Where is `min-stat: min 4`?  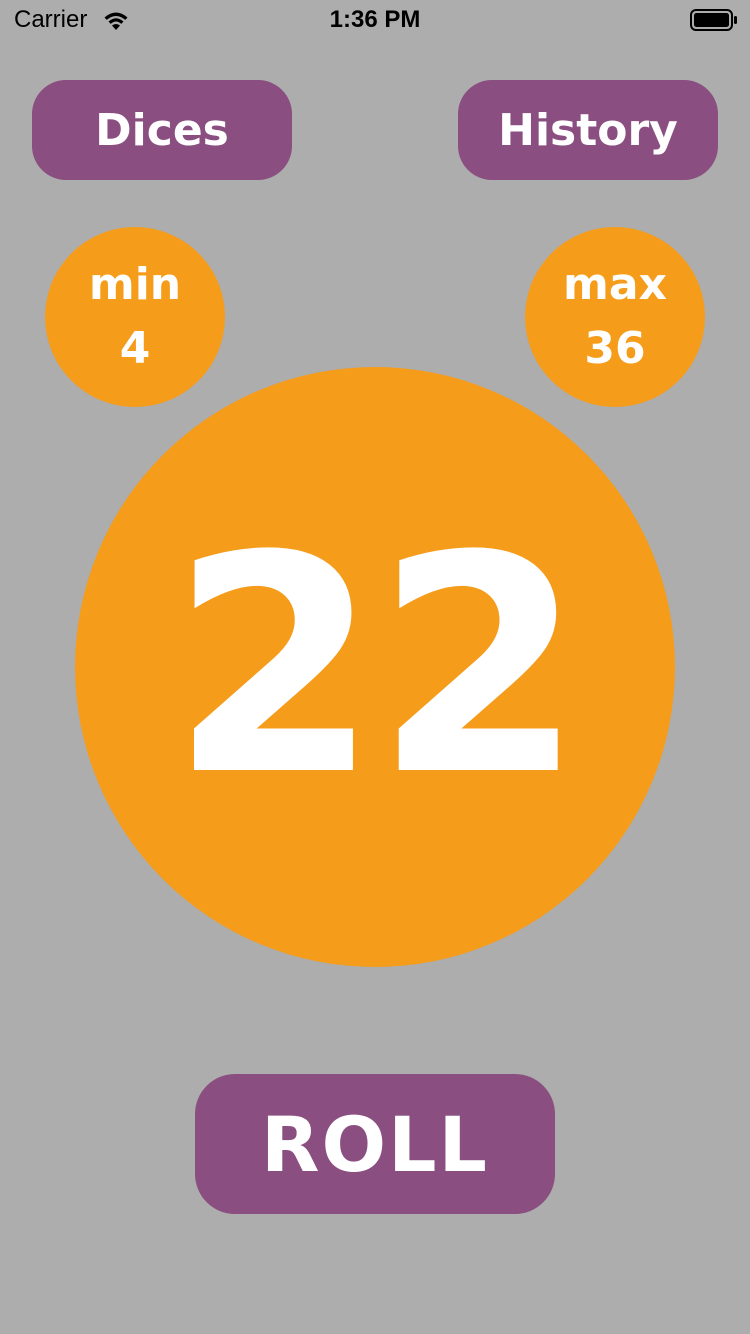 min-stat: min 4 is located at coordinates (135, 317).